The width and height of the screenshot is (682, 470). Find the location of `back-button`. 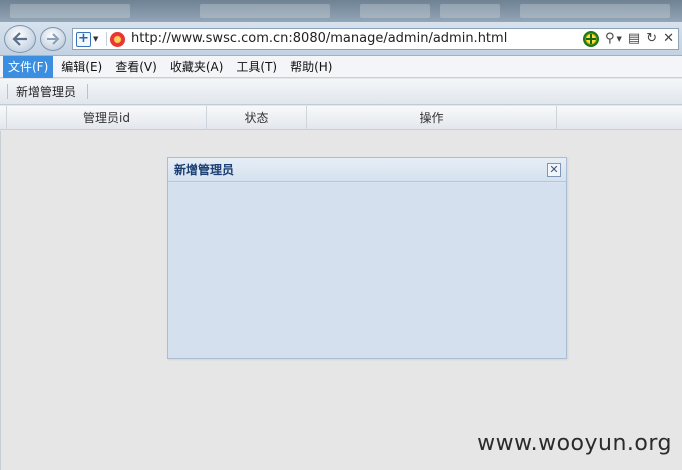

back-button is located at coordinates (20, 39).